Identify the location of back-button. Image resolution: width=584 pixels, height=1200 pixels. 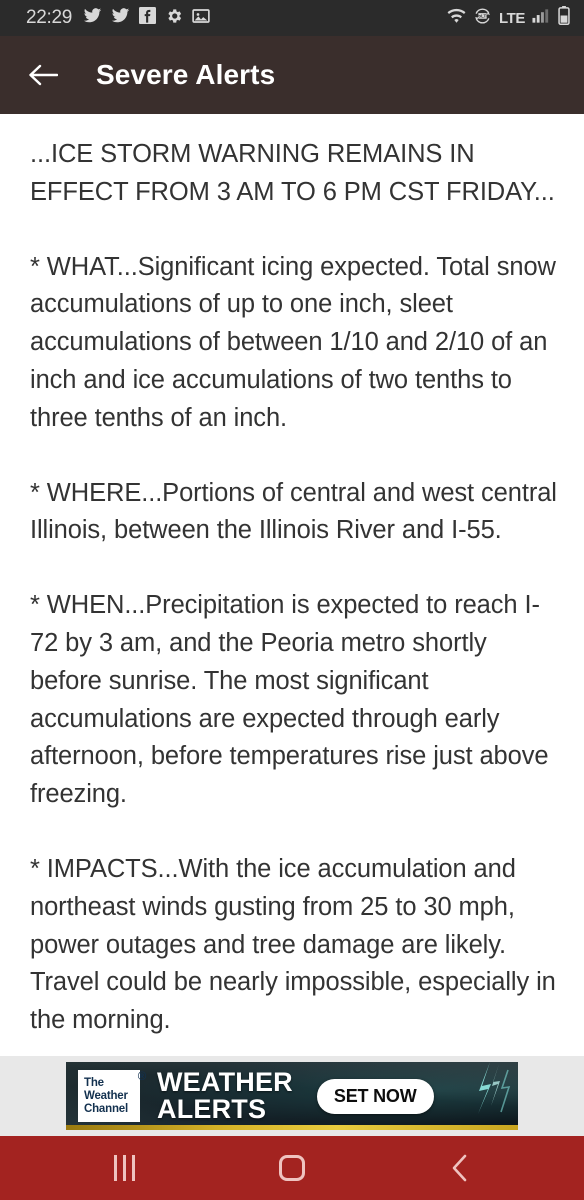
(43, 75).